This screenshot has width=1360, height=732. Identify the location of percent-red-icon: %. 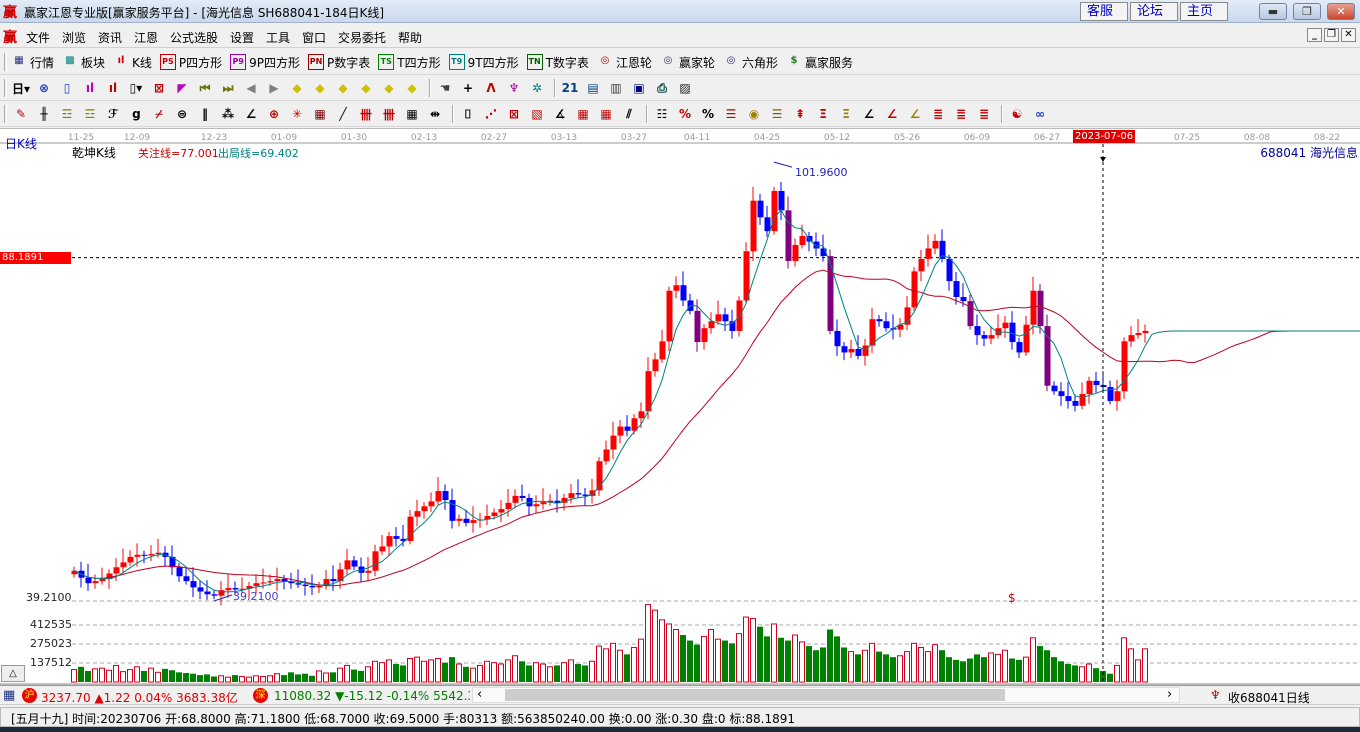
(685, 114).